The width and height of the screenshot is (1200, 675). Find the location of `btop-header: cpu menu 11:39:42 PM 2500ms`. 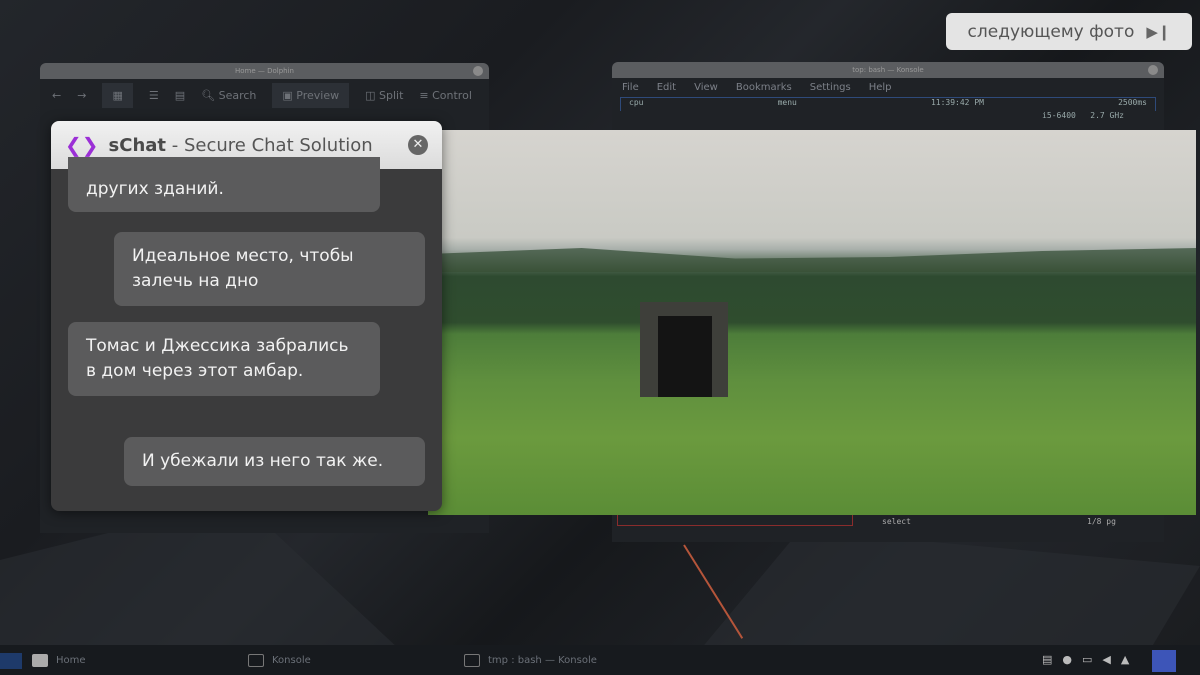

btop-header: cpu menu 11:39:42 PM 2500ms is located at coordinates (888, 104).